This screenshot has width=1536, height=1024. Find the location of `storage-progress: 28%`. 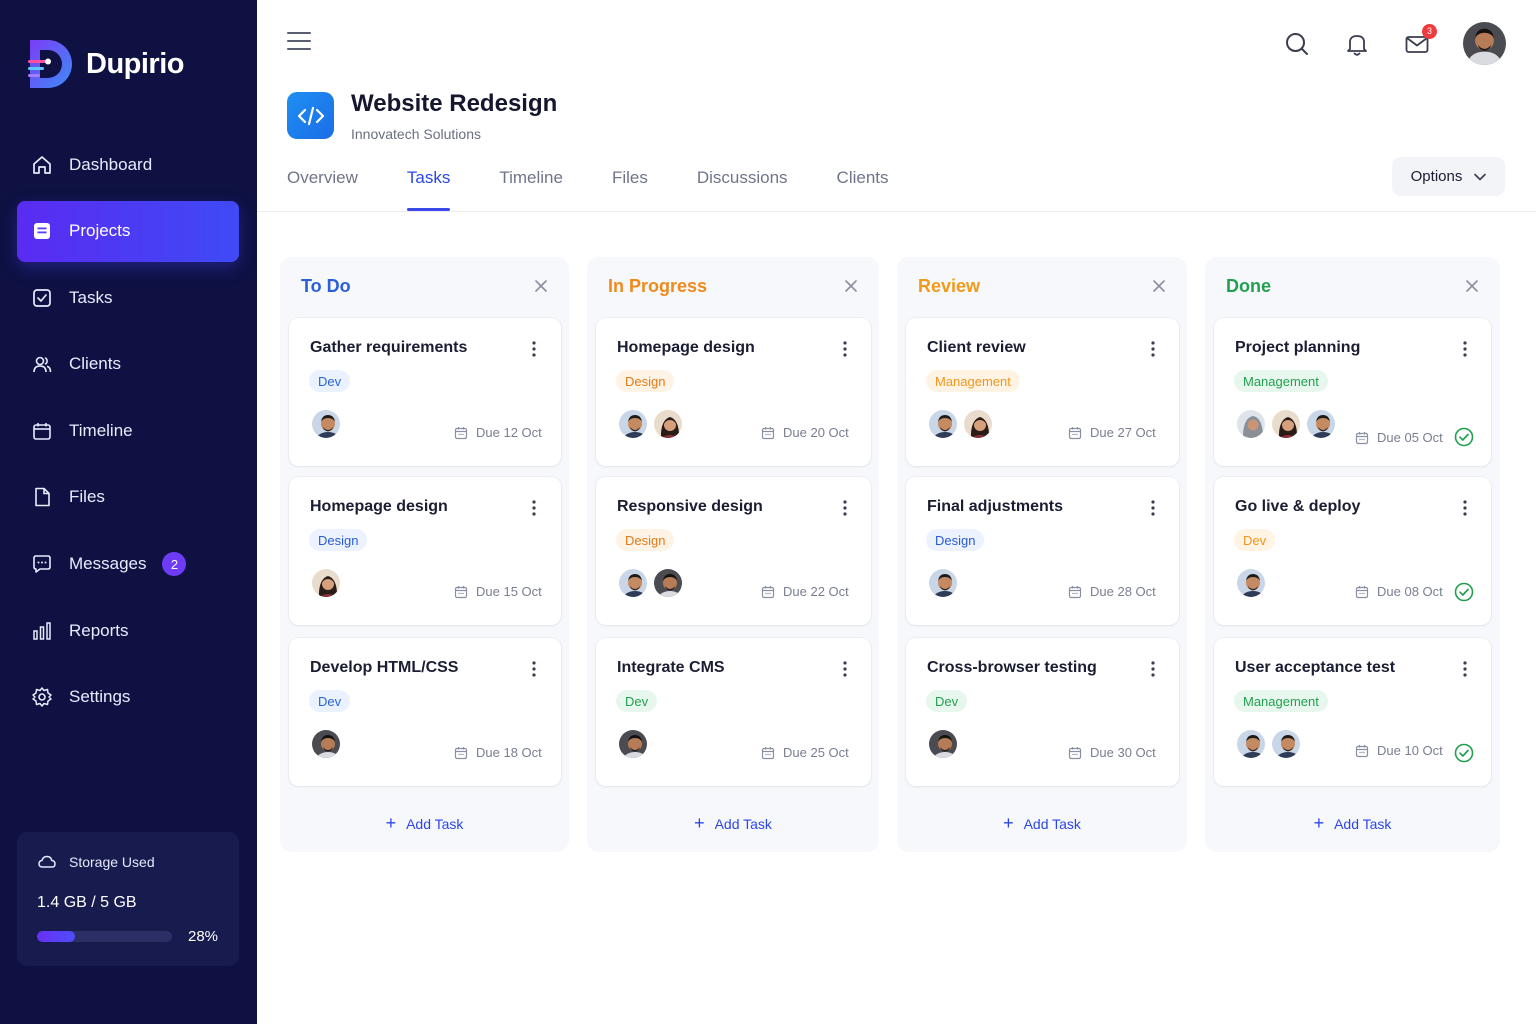

storage-progress: 28% is located at coordinates (128, 936).